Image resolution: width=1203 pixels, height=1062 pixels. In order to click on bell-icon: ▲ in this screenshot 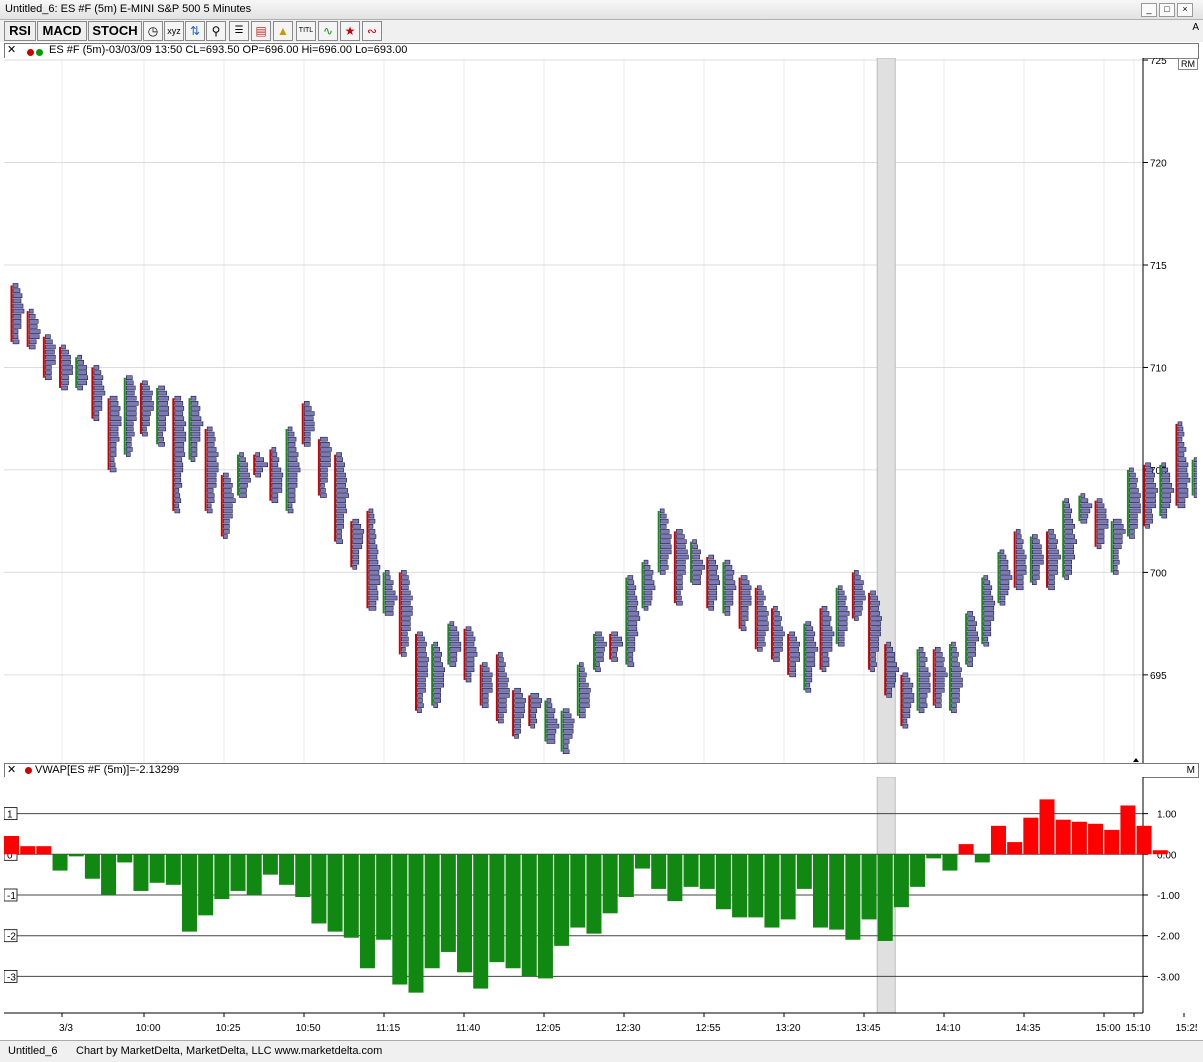, I will do `click(283, 31)`.